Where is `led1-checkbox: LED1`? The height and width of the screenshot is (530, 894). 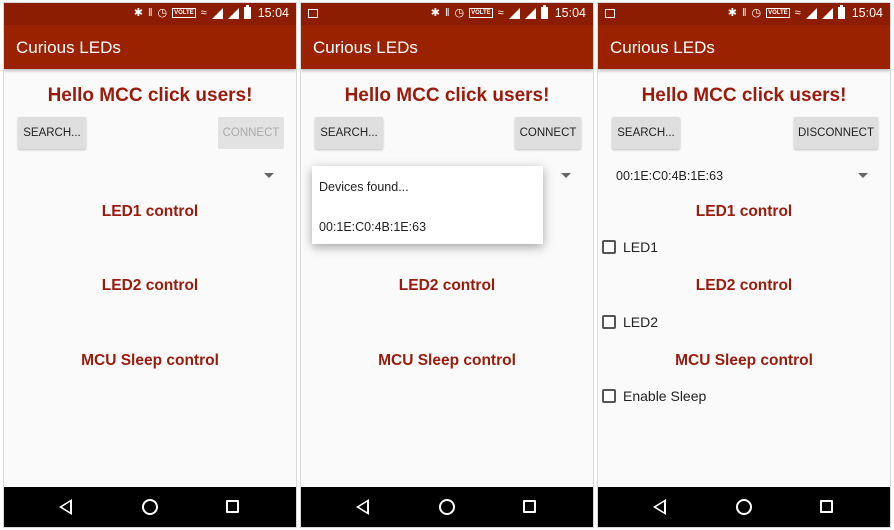 led1-checkbox: LED1 is located at coordinates (630, 247).